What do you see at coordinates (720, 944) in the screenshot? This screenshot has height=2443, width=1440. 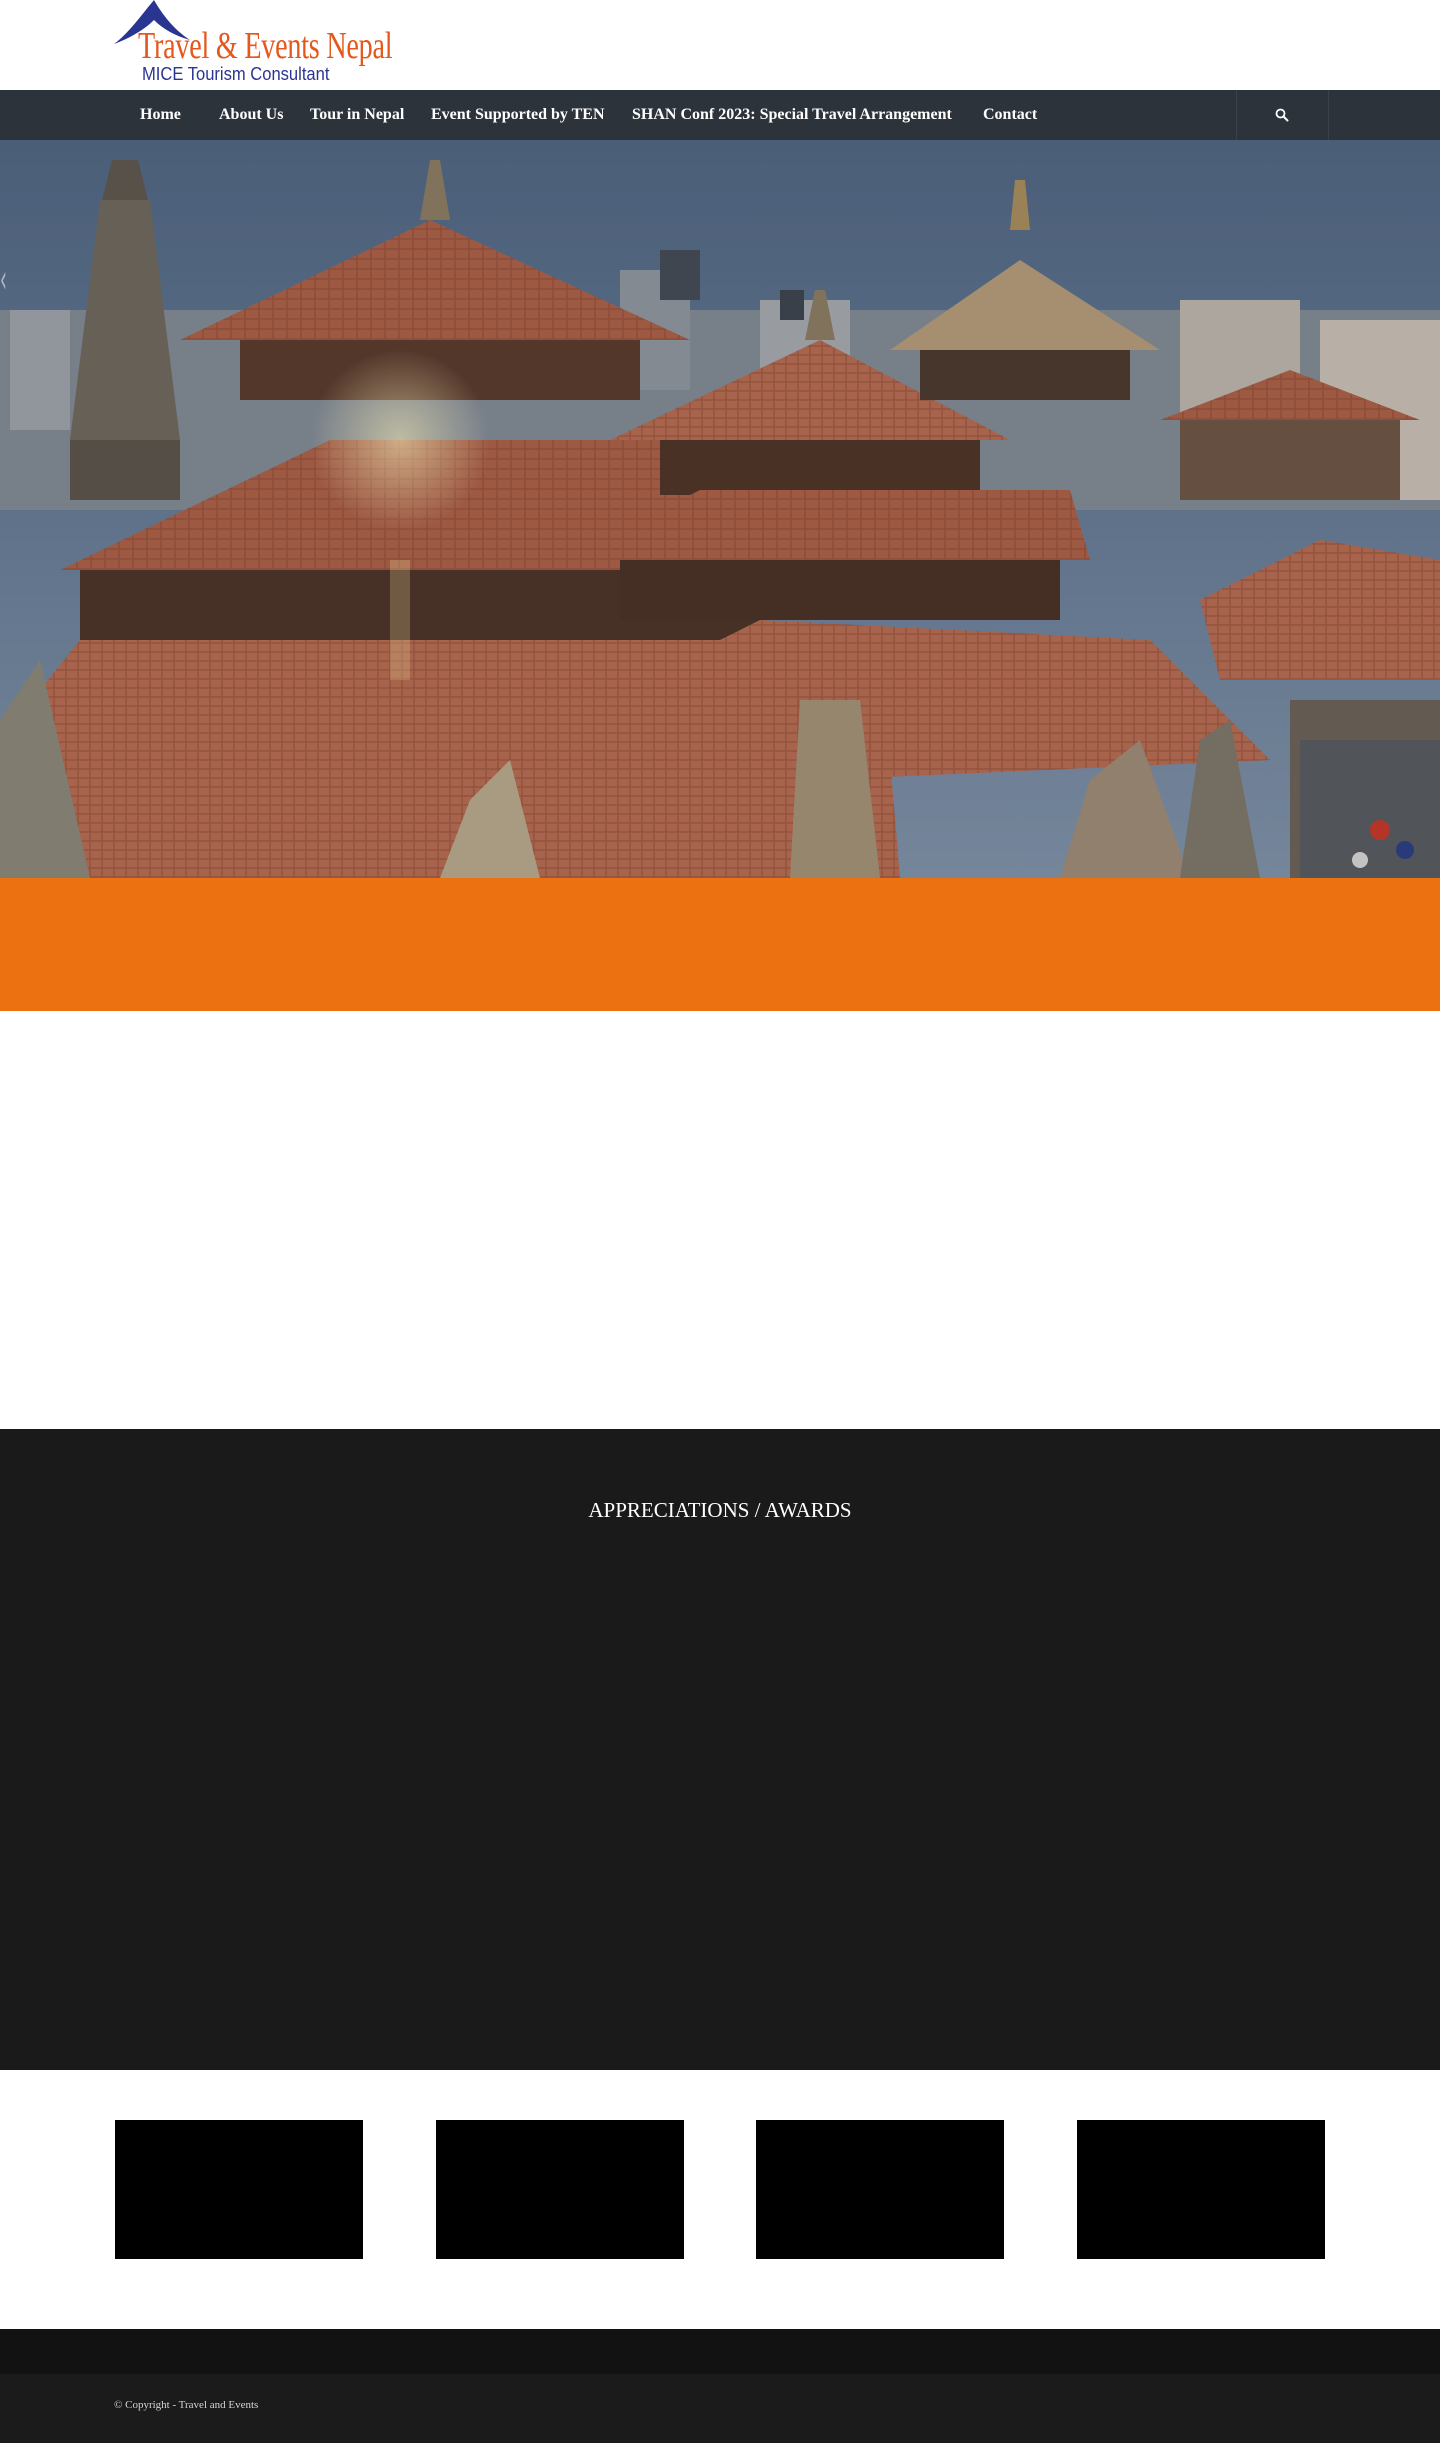 I see `accent-band` at bounding box center [720, 944].